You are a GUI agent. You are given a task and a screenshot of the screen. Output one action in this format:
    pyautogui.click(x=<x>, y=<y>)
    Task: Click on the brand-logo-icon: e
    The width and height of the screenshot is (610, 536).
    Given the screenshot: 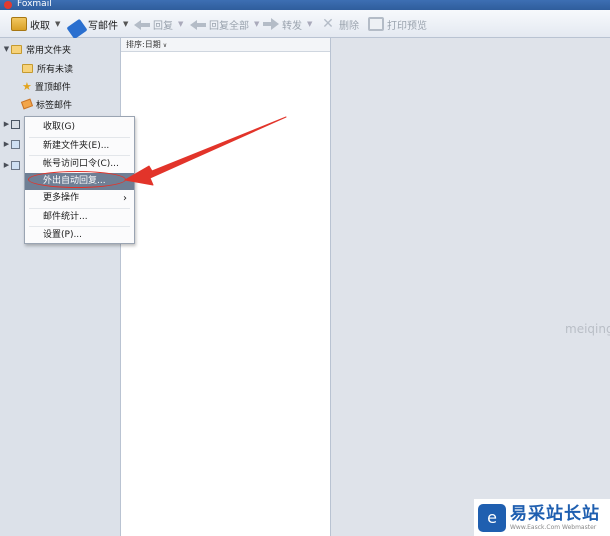 What is the action you would take?
    pyautogui.click(x=492, y=517)
    